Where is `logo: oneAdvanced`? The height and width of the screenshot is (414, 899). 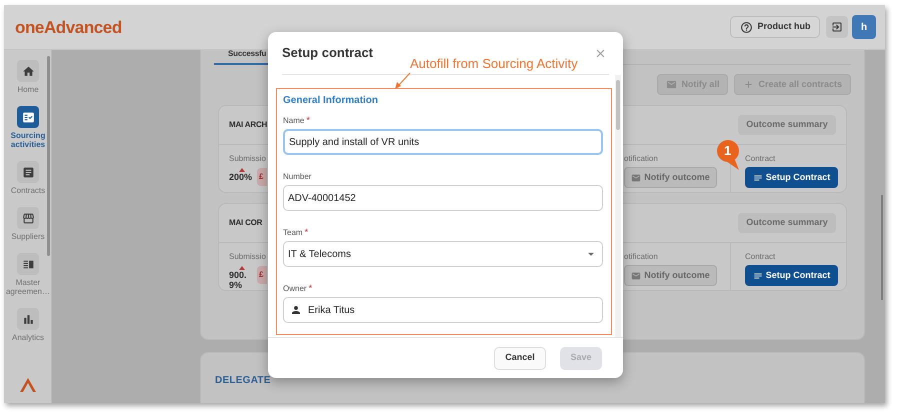 logo: oneAdvanced is located at coordinates (68, 27).